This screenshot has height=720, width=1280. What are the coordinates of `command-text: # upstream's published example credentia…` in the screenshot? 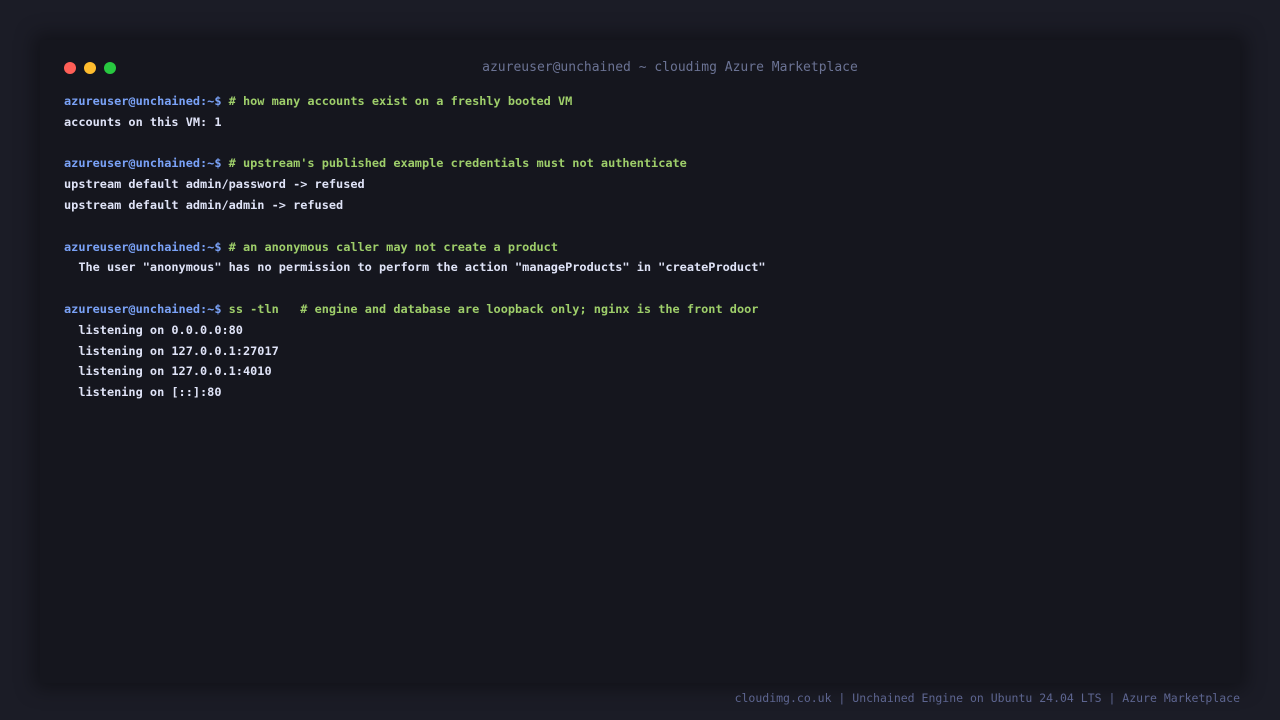 It's located at (457, 163).